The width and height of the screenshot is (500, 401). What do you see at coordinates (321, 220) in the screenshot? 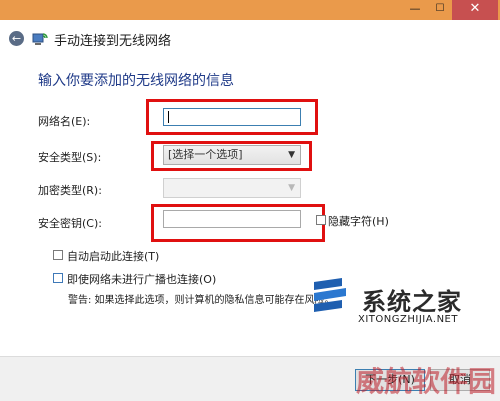
I see `hide-characters-checkbox` at bounding box center [321, 220].